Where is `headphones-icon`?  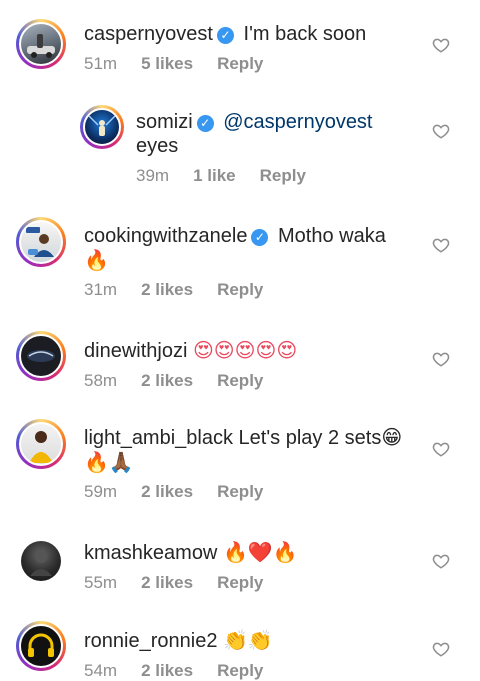 headphones-icon is located at coordinates (41, 645).